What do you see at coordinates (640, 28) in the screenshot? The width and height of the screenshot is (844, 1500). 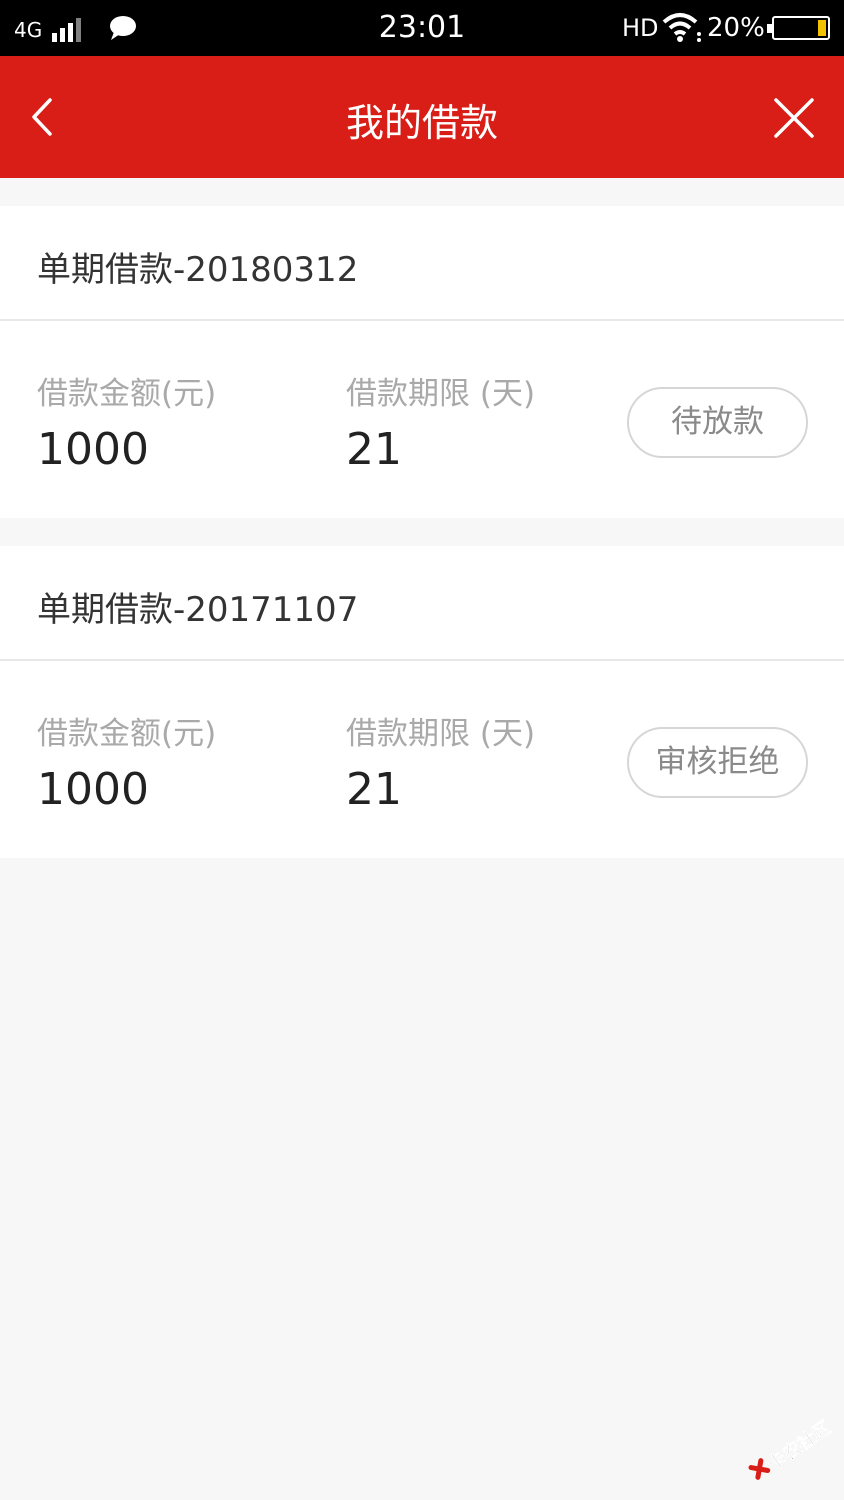 I see `hd-indicator: HD` at bounding box center [640, 28].